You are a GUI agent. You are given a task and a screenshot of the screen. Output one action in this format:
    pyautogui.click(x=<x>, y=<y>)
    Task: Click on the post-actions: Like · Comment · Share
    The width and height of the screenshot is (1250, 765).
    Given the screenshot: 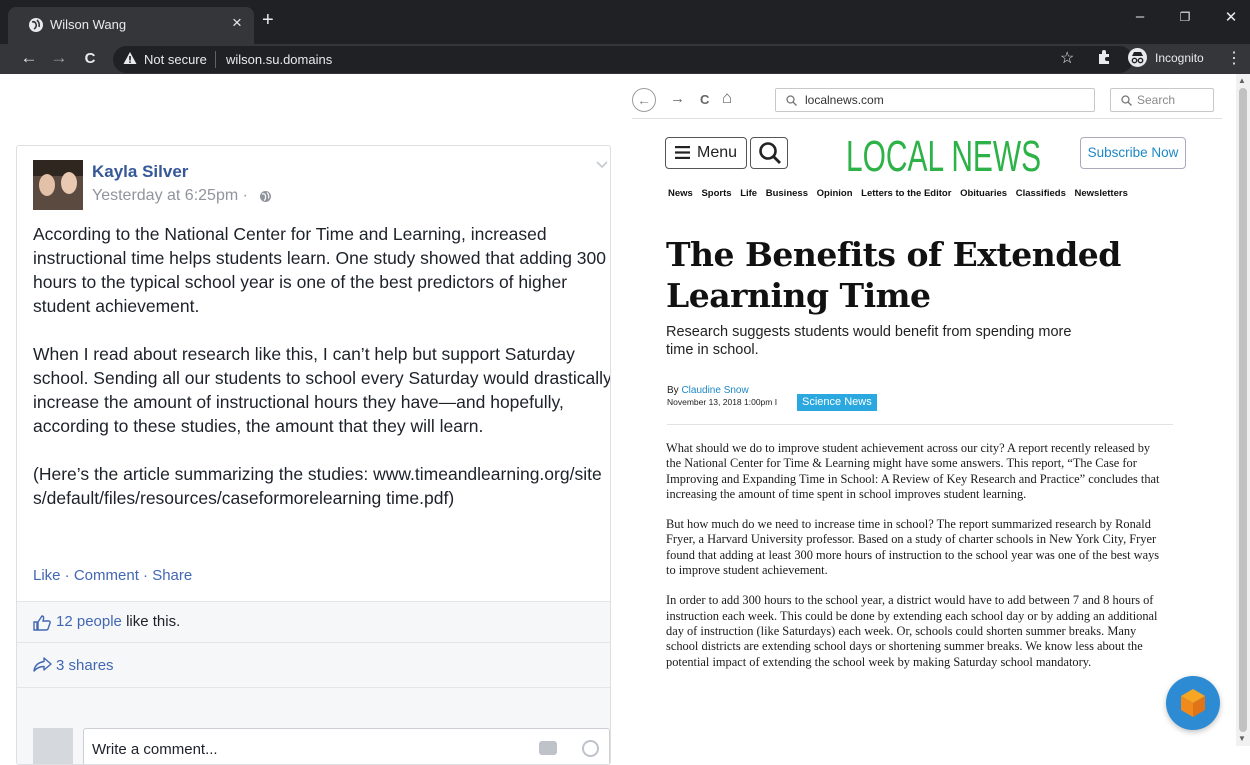 What is the action you would take?
    pyautogui.click(x=112, y=575)
    